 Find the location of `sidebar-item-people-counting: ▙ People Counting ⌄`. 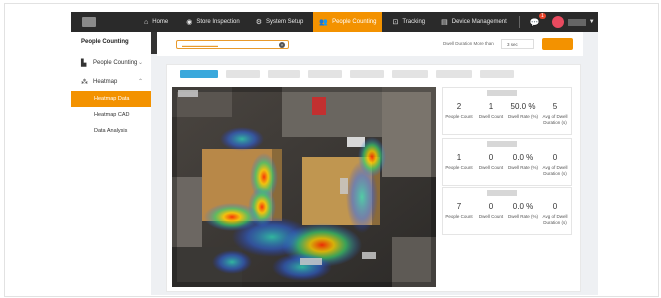

sidebar-item-people-counting: ▙ People Counting ⌄ is located at coordinates (111, 62).